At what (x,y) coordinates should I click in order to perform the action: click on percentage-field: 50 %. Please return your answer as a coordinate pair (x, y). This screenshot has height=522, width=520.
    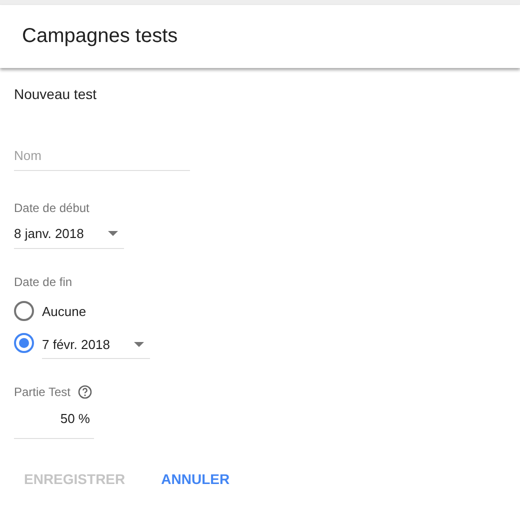
    Looking at the image, I should click on (54, 419).